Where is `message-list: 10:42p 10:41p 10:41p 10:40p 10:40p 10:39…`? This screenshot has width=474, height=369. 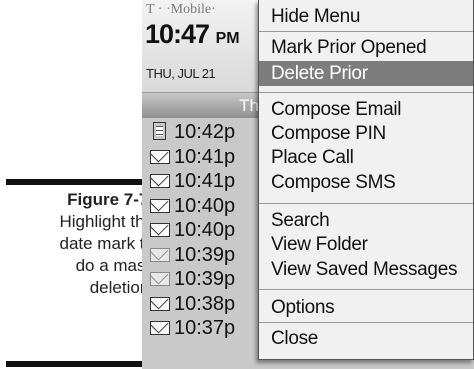
message-list: 10:42p 10:41p 10:41p 10:40p 10:40p 10:39… is located at coordinates (200, 231).